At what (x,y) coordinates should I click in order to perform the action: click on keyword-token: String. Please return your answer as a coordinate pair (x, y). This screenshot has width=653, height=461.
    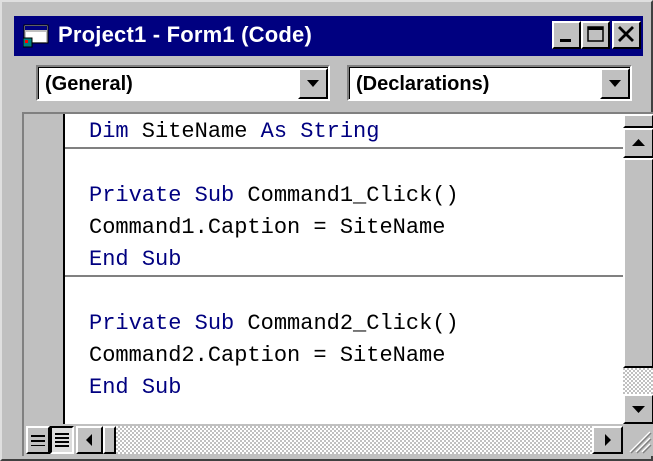
    Looking at the image, I should click on (340, 131).